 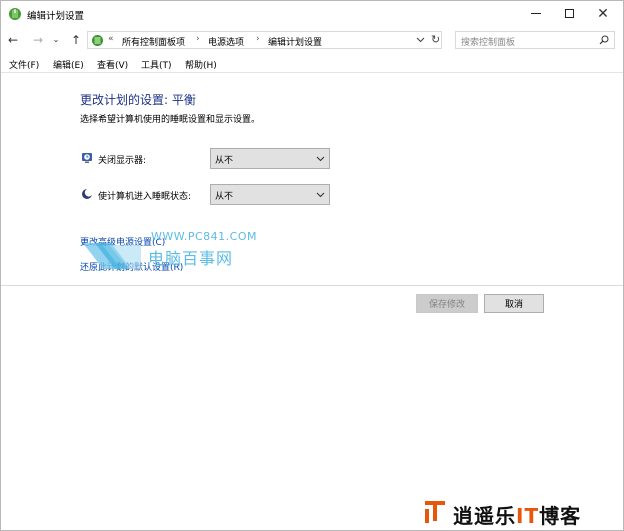 I want to click on sleep-label: 使计算机进入睡眠状态:, so click(x=145, y=197).